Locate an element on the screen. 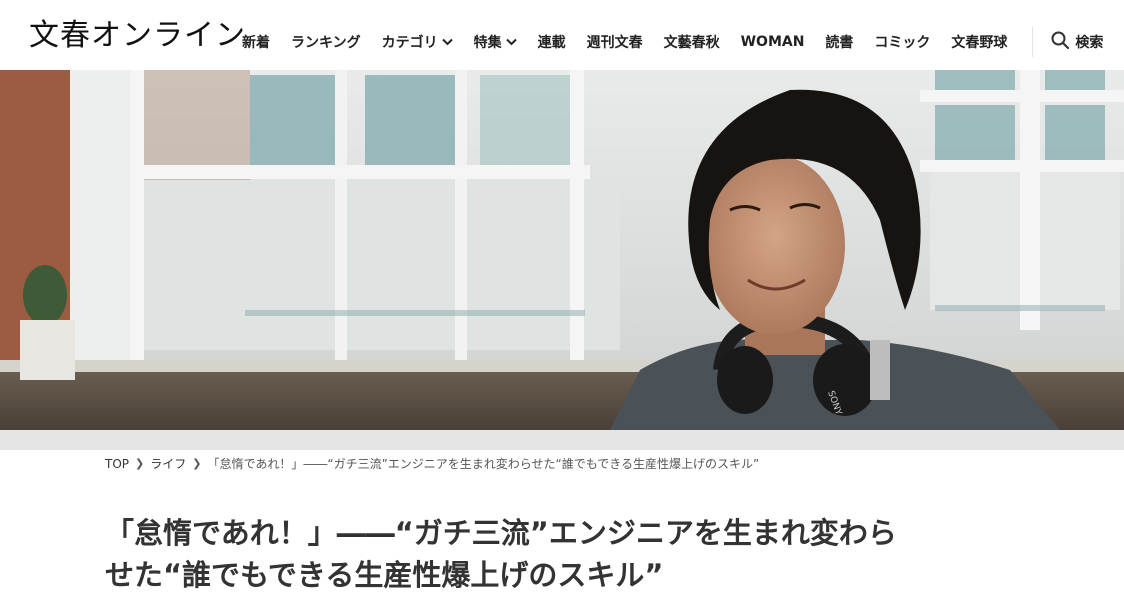 This screenshot has width=1124, height=600. article-title-line: 「怠惰であれ！」――“ガチ三流”エンジニアを生まれ変わら is located at coordinates (501, 533).